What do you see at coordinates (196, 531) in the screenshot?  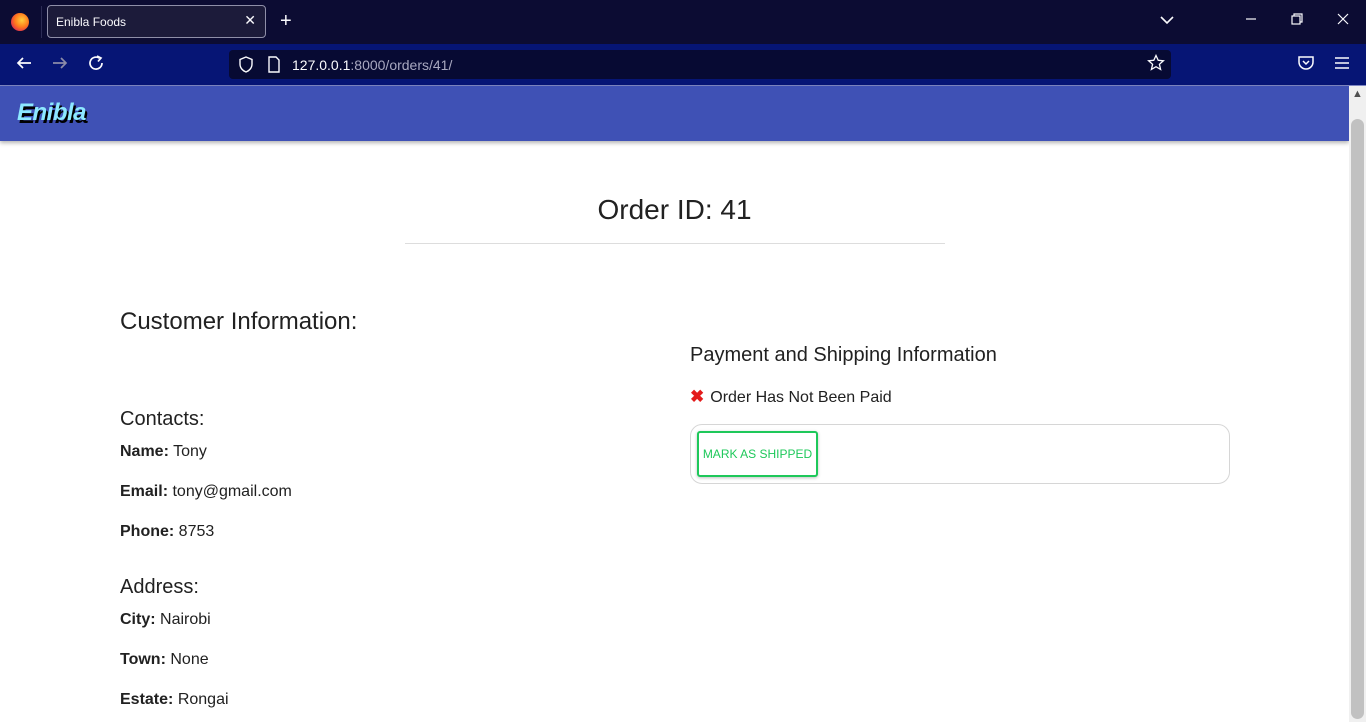 I see `phone-value: 8753` at bounding box center [196, 531].